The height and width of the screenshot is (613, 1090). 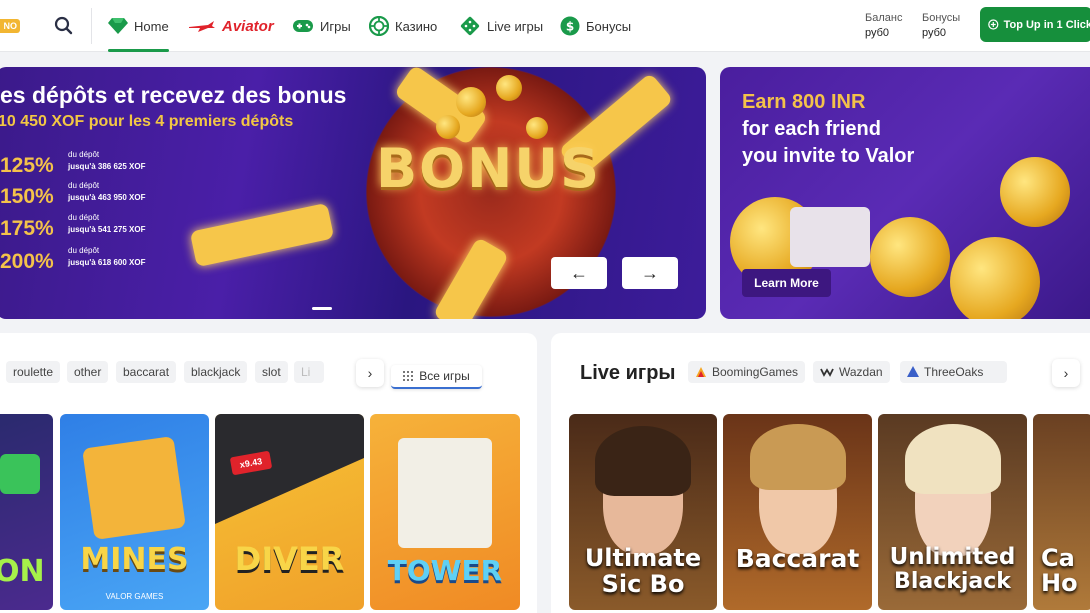 I want to click on balance-value: руб0, so click(x=877, y=33).